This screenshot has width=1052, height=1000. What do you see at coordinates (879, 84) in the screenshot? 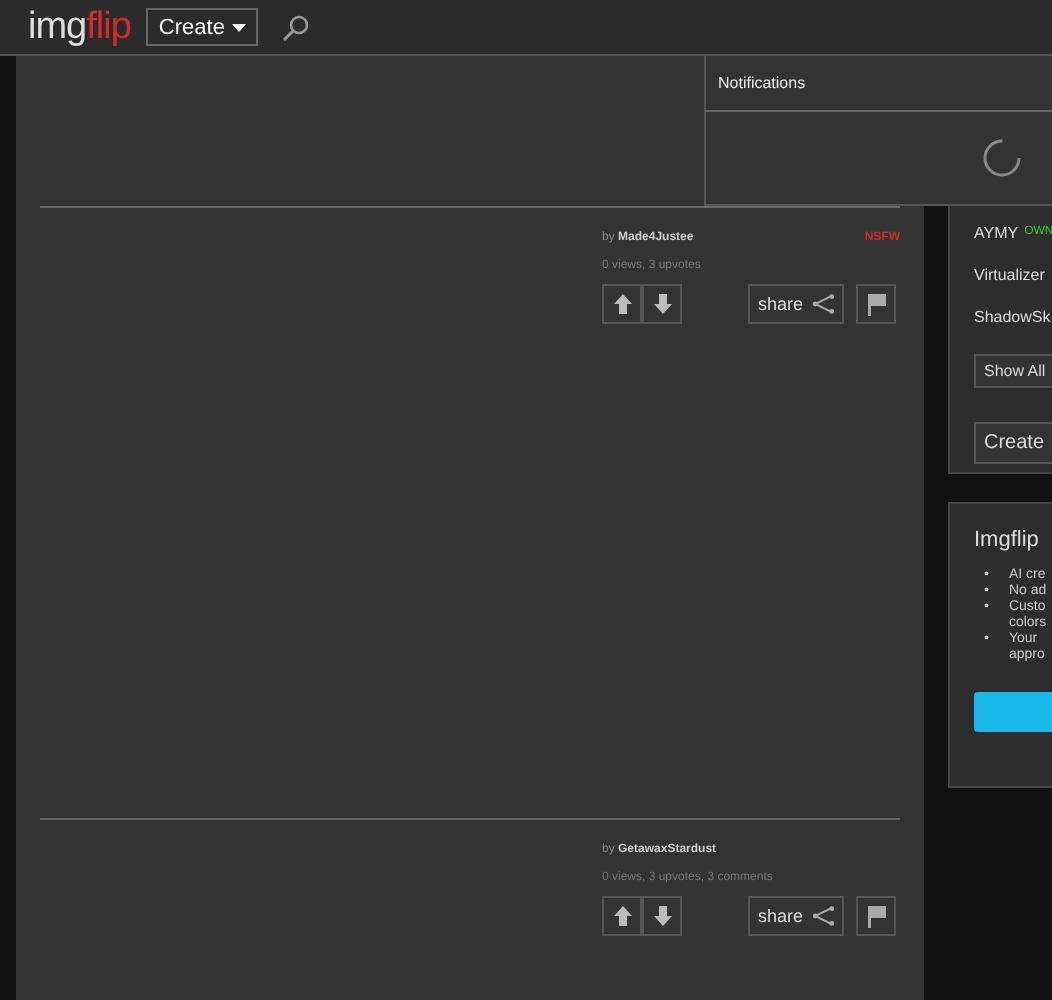
I see `notifications-title: Notifications` at bounding box center [879, 84].